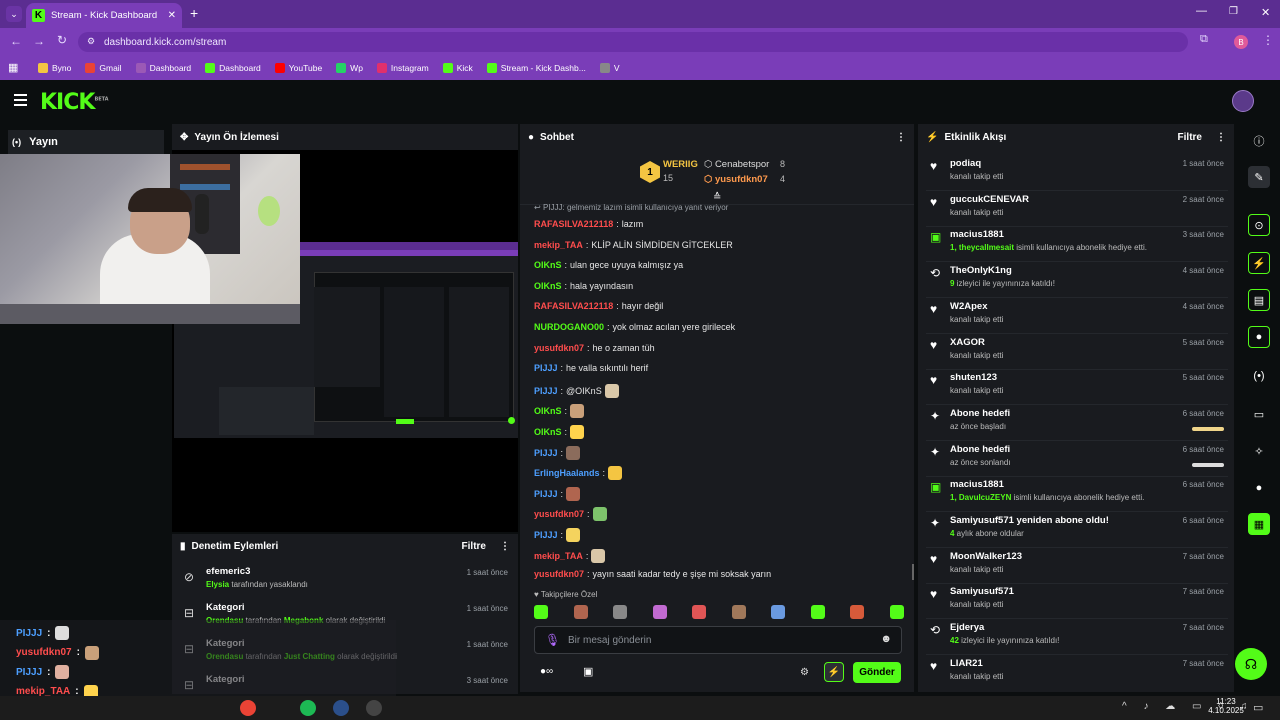 The width and height of the screenshot is (1280, 720). Describe the element at coordinates (349, 68) in the screenshot. I see `bookmark-item: Wp` at that location.